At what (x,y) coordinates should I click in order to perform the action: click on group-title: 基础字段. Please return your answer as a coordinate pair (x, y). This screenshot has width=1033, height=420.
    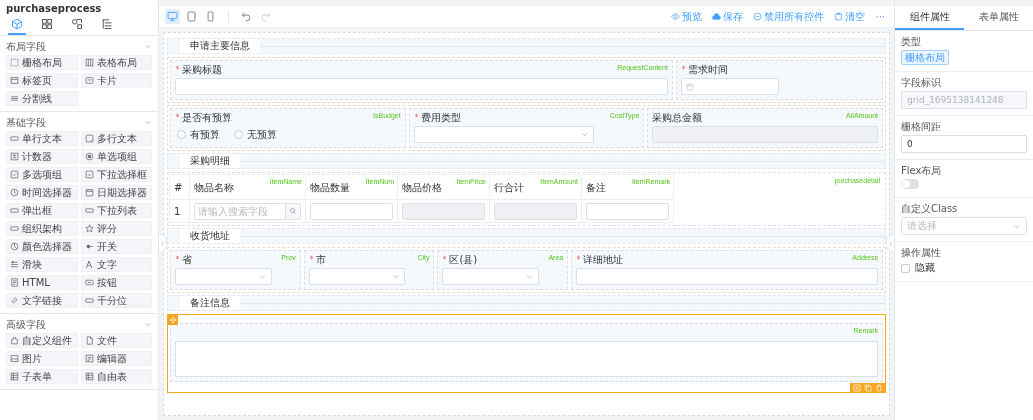
    Looking at the image, I should click on (26, 122).